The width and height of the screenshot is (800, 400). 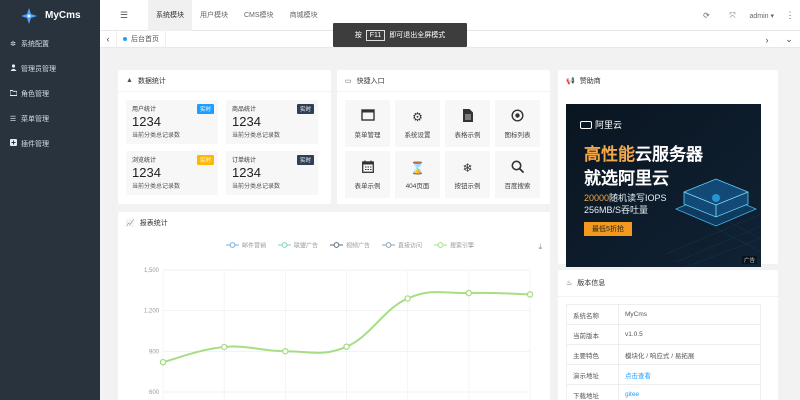 I want to click on legend-item: 直接访问, so click(x=402, y=246).